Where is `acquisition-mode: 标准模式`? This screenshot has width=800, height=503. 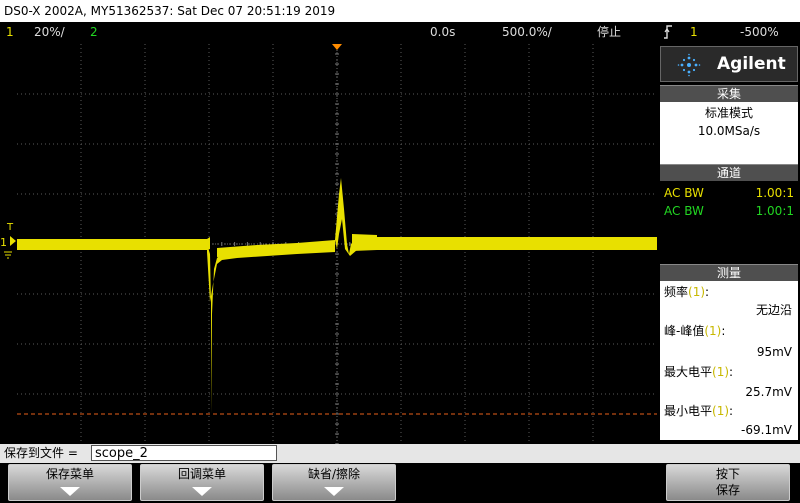 acquisition-mode: 标准模式 is located at coordinates (728, 113).